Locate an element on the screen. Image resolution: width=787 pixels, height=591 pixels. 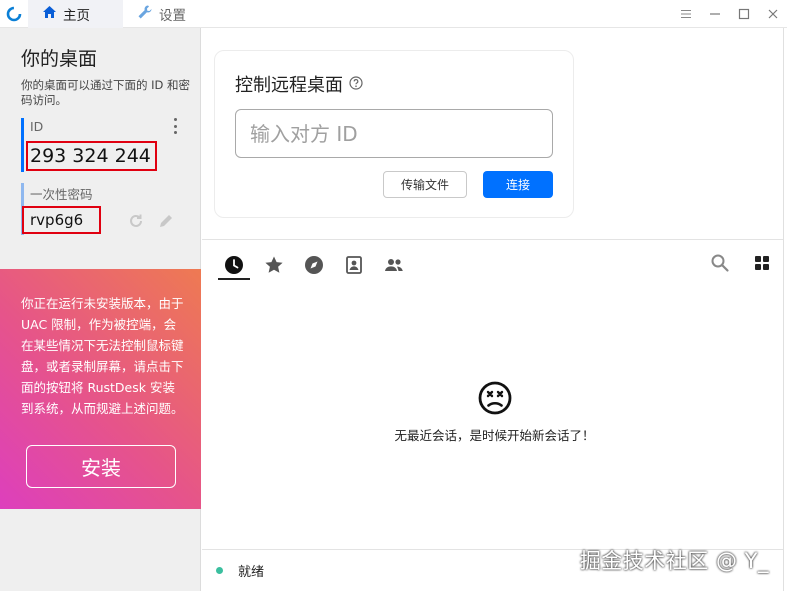
group-icon is located at coordinates (394, 265).